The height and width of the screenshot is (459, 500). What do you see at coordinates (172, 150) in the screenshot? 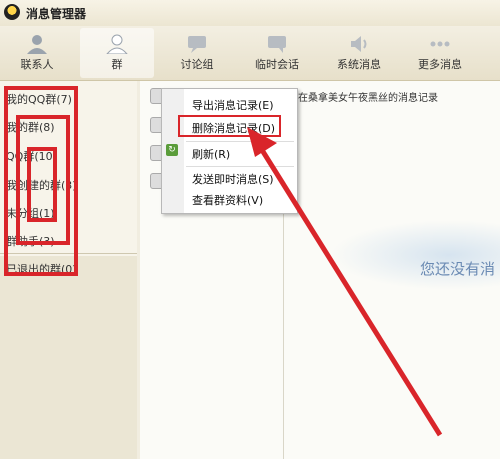
I see `refresh-icon: ↻` at bounding box center [172, 150].